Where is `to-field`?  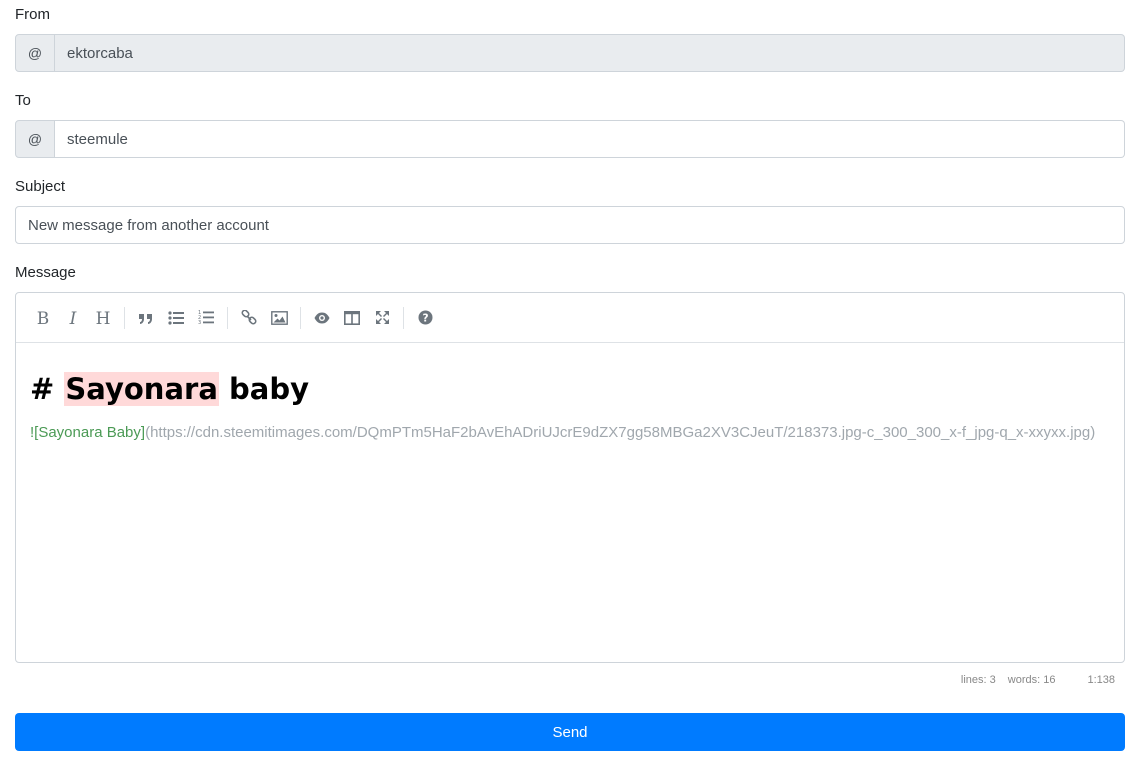
to-field is located at coordinates (590, 139).